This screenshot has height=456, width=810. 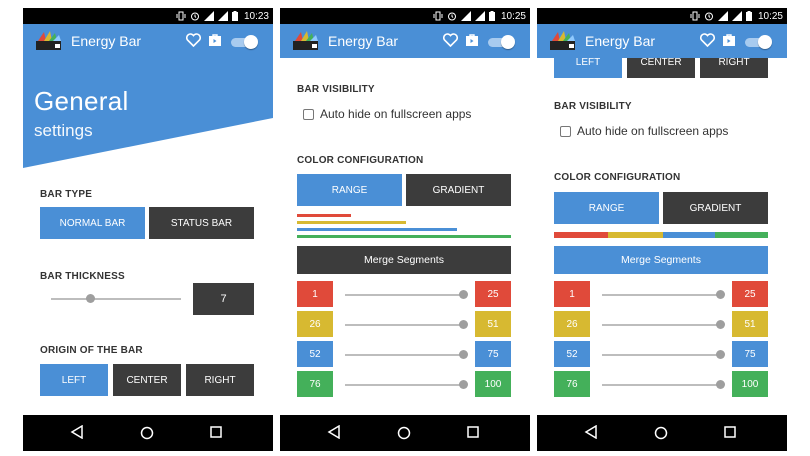 I want to click on preview-line-red, so click(x=324, y=215).